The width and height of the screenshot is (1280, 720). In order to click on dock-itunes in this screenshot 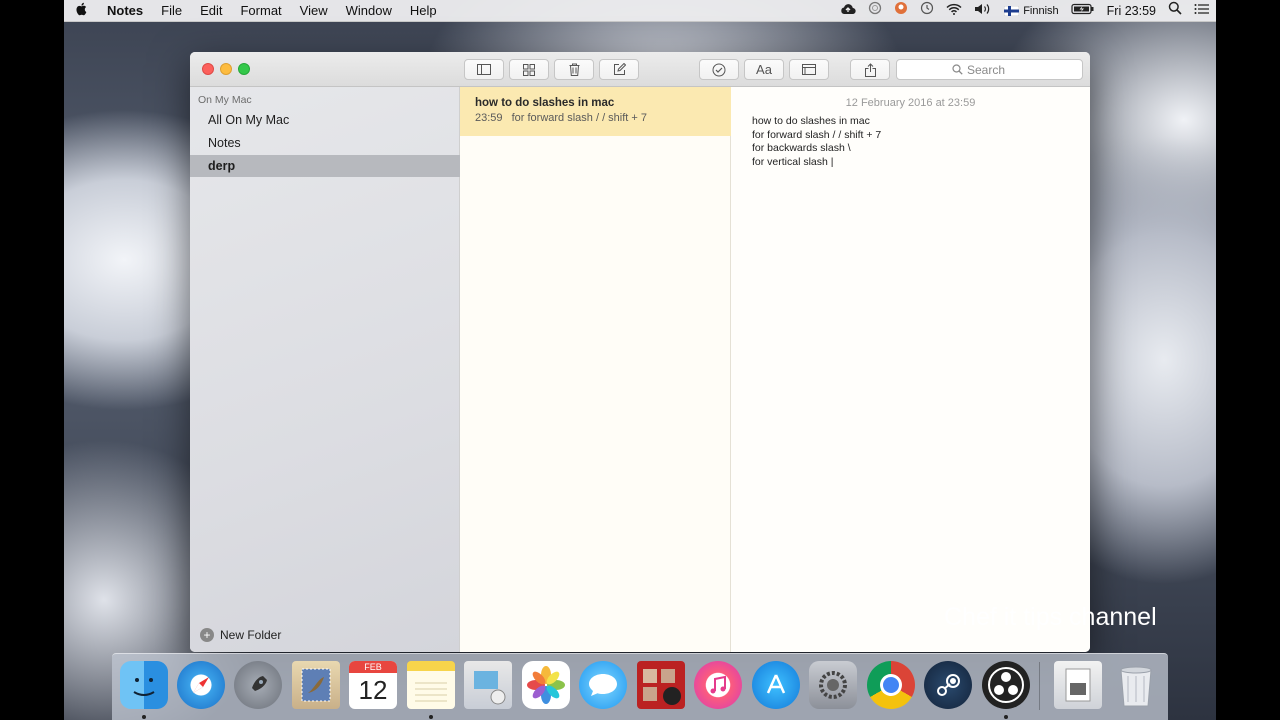, I will do `click(718, 685)`.